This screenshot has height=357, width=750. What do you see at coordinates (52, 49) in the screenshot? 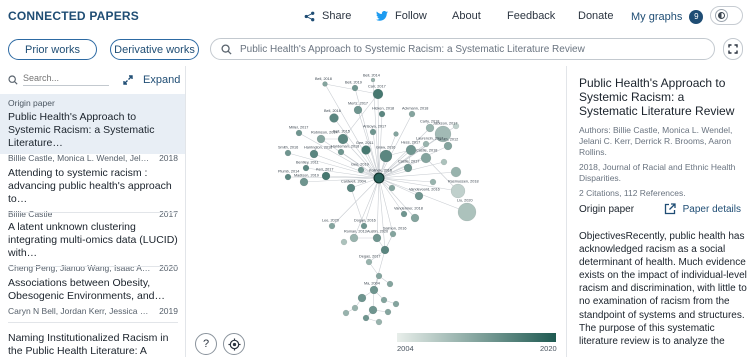
I see `prior-works-button: Prior works` at bounding box center [52, 49].